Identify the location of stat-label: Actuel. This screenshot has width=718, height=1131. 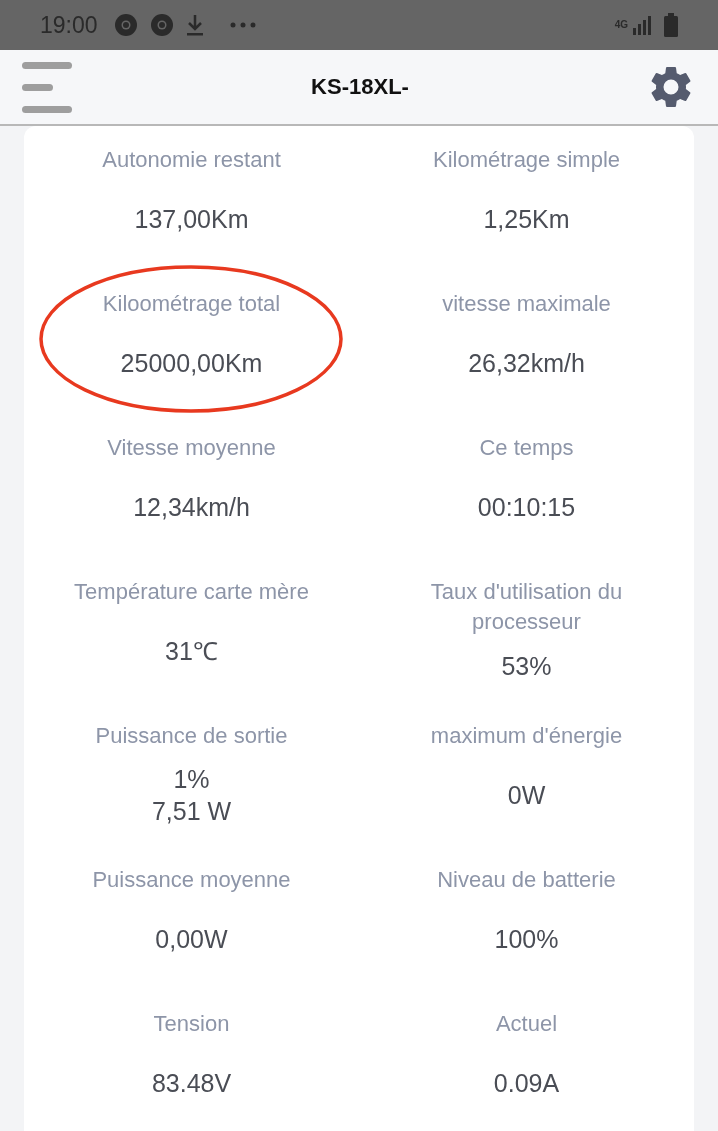
(526, 1024).